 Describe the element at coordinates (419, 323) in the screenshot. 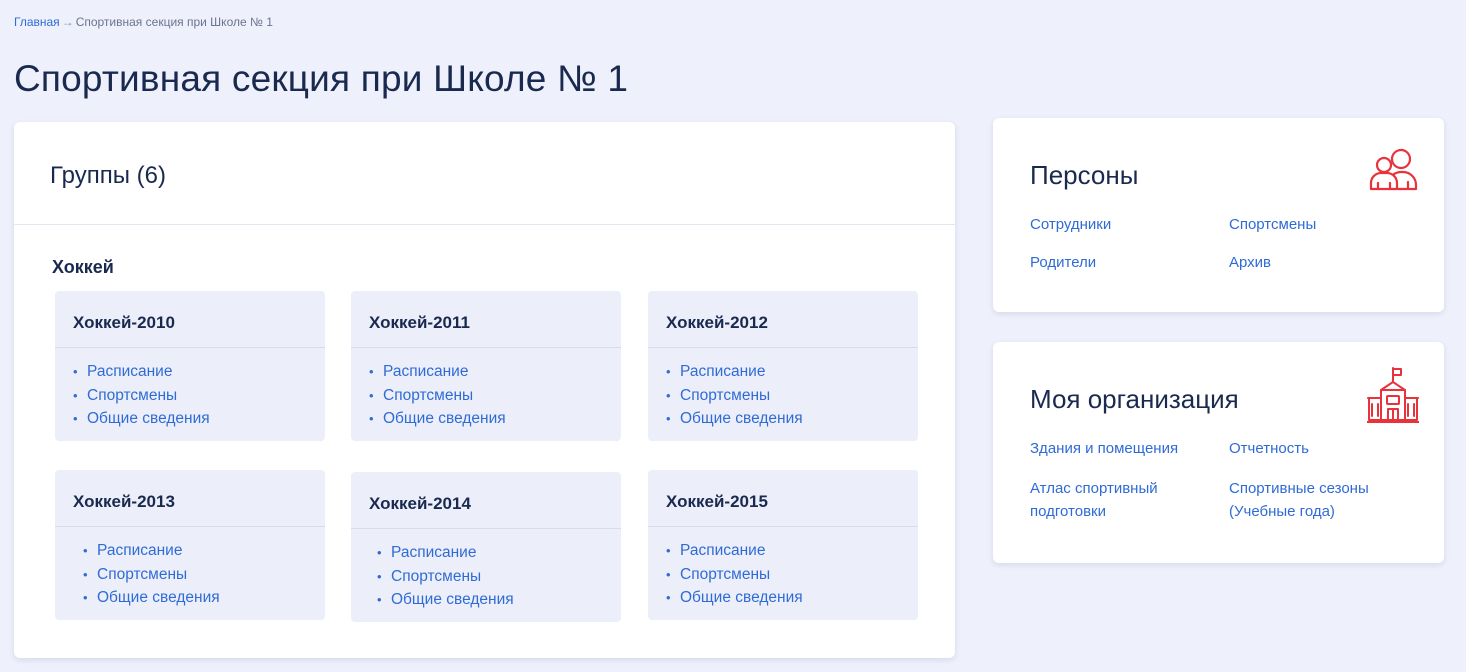

I see `group-title: Хоккей-2011` at that location.